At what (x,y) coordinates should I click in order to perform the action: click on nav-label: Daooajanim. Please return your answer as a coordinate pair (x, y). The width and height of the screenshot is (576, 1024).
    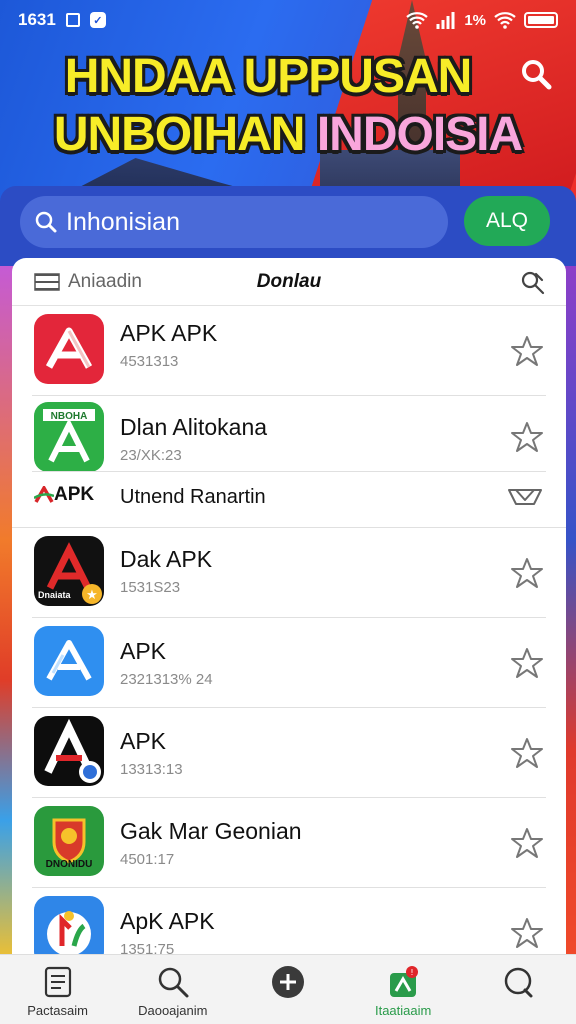
    Looking at the image, I should click on (173, 1010).